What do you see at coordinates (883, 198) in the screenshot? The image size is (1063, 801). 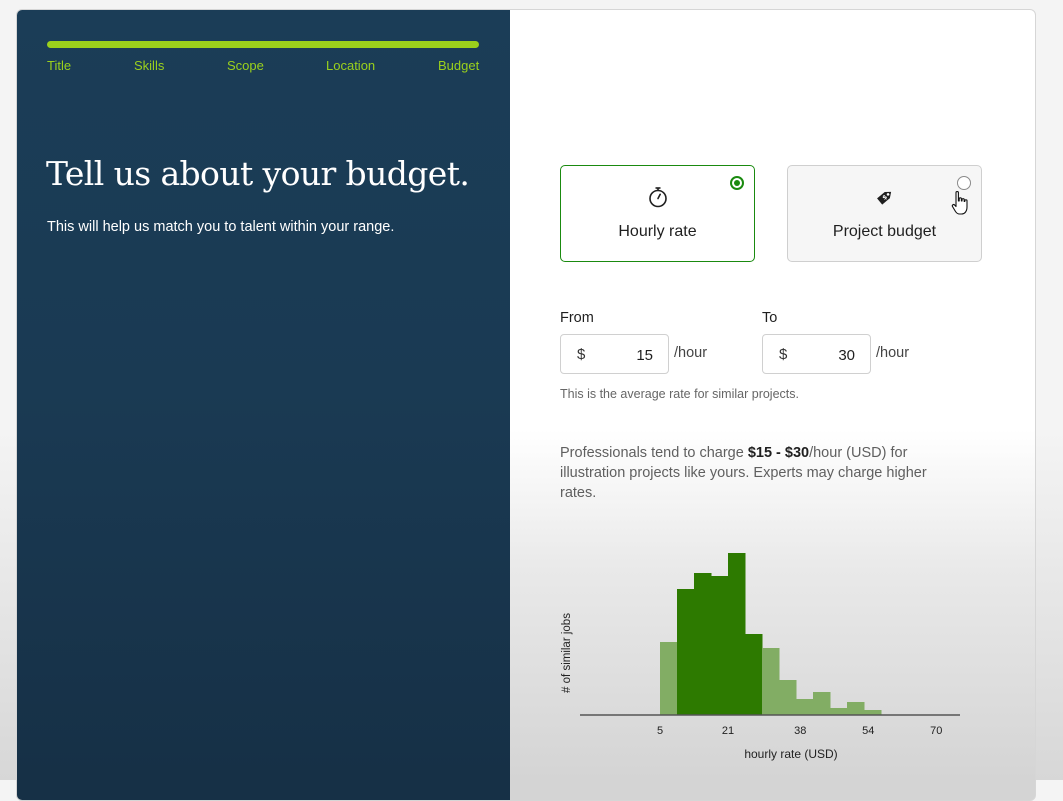 I see `price-tag-icon: $` at bounding box center [883, 198].